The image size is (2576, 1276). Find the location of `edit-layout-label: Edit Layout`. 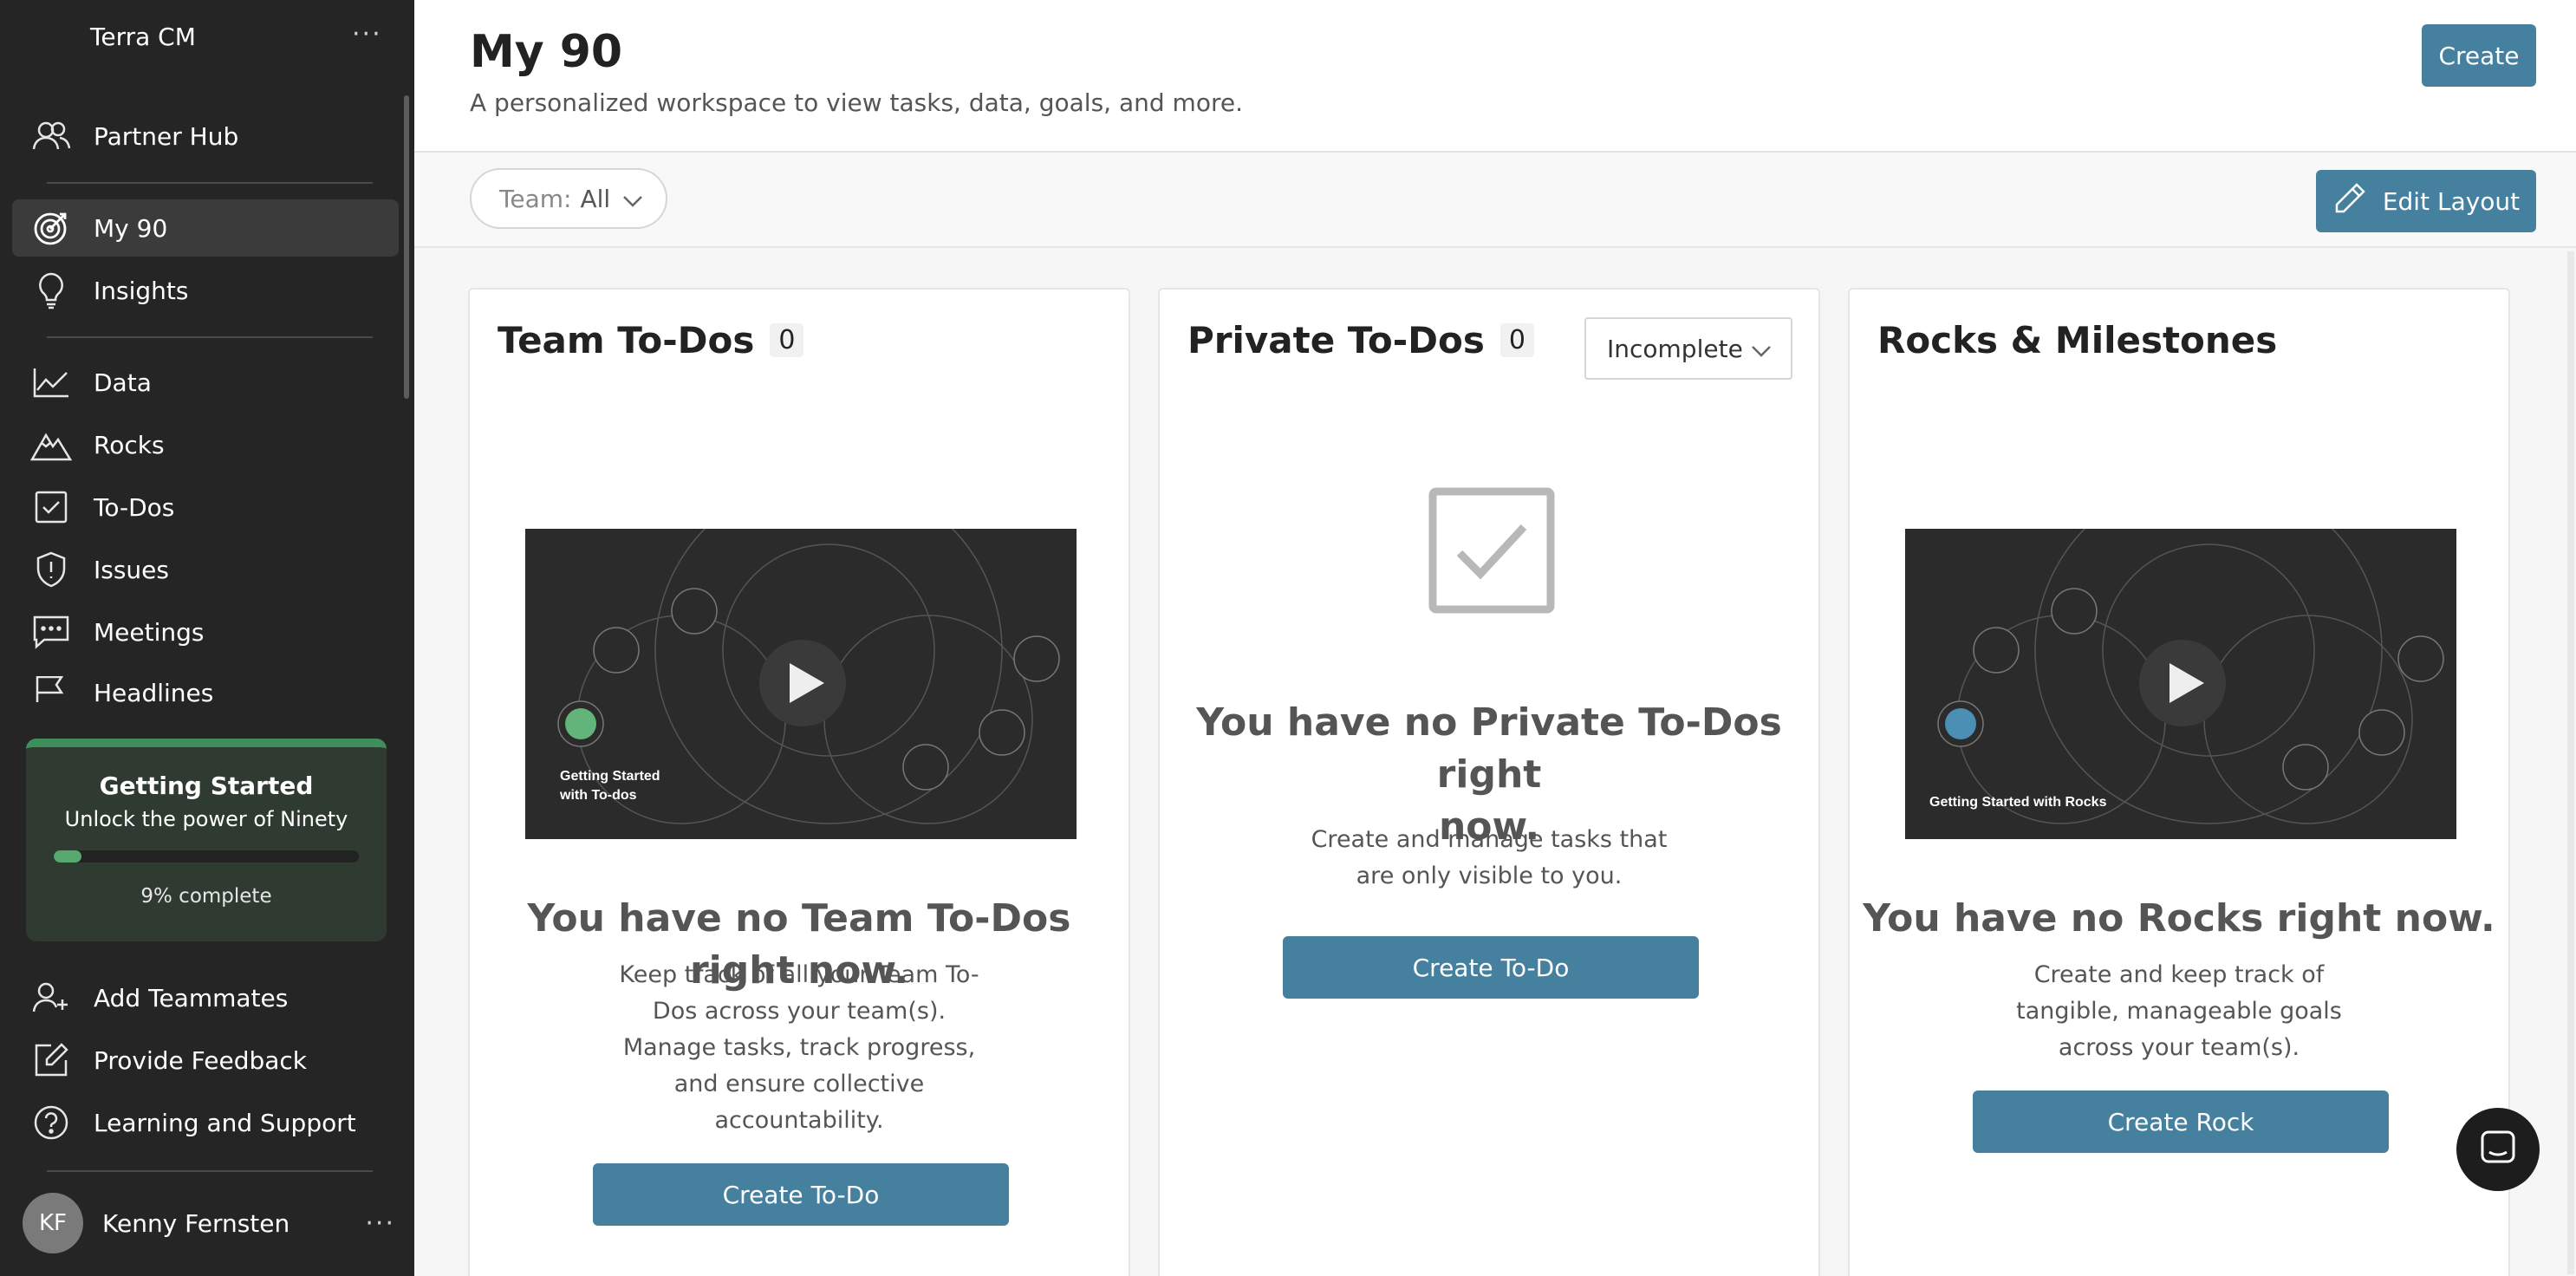

edit-layout-label: Edit Layout is located at coordinates (2451, 201).